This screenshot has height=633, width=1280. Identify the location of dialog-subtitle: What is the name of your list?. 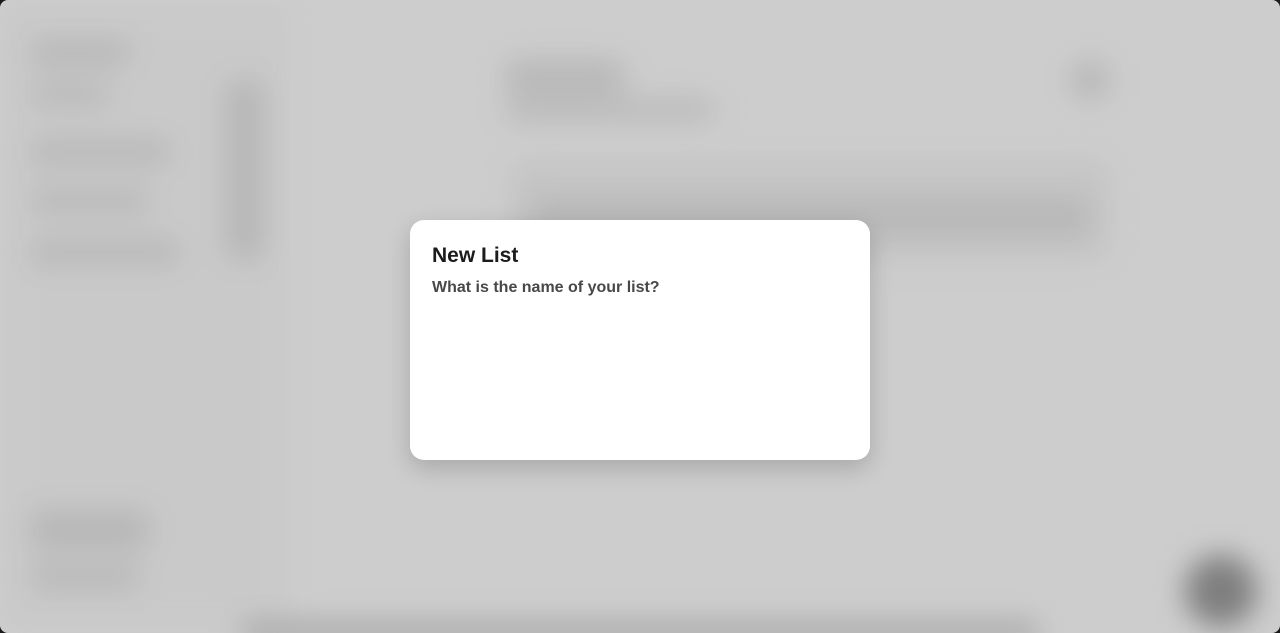
(546, 287).